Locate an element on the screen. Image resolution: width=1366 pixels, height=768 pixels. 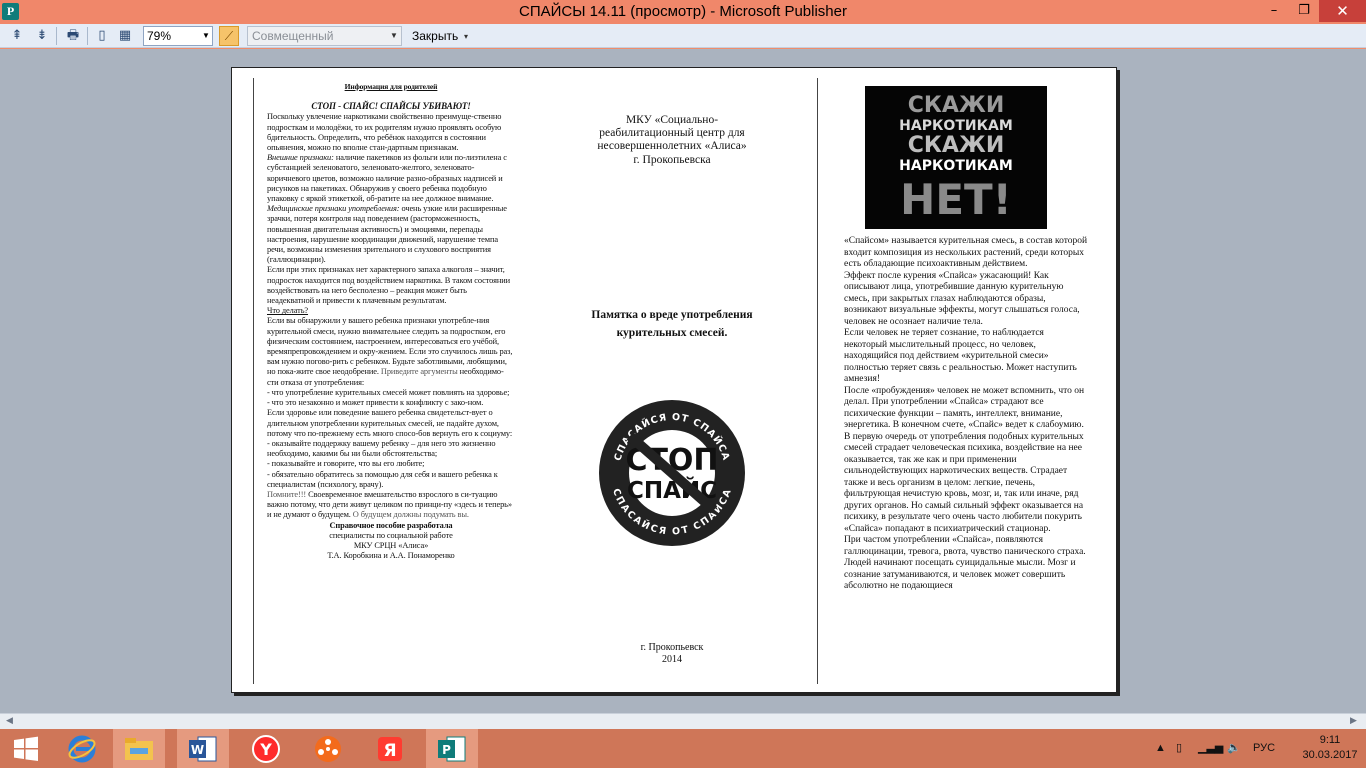
yandex-browser-icon: Я is located at coordinates (390, 748).